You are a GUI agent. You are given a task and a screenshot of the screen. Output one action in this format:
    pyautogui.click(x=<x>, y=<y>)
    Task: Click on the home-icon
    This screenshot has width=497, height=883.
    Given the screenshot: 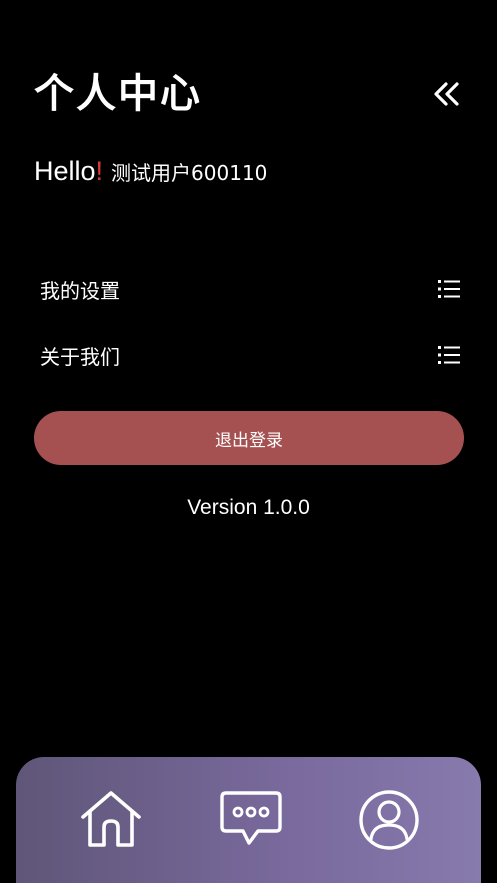 What is the action you would take?
    pyautogui.click(x=111, y=820)
    